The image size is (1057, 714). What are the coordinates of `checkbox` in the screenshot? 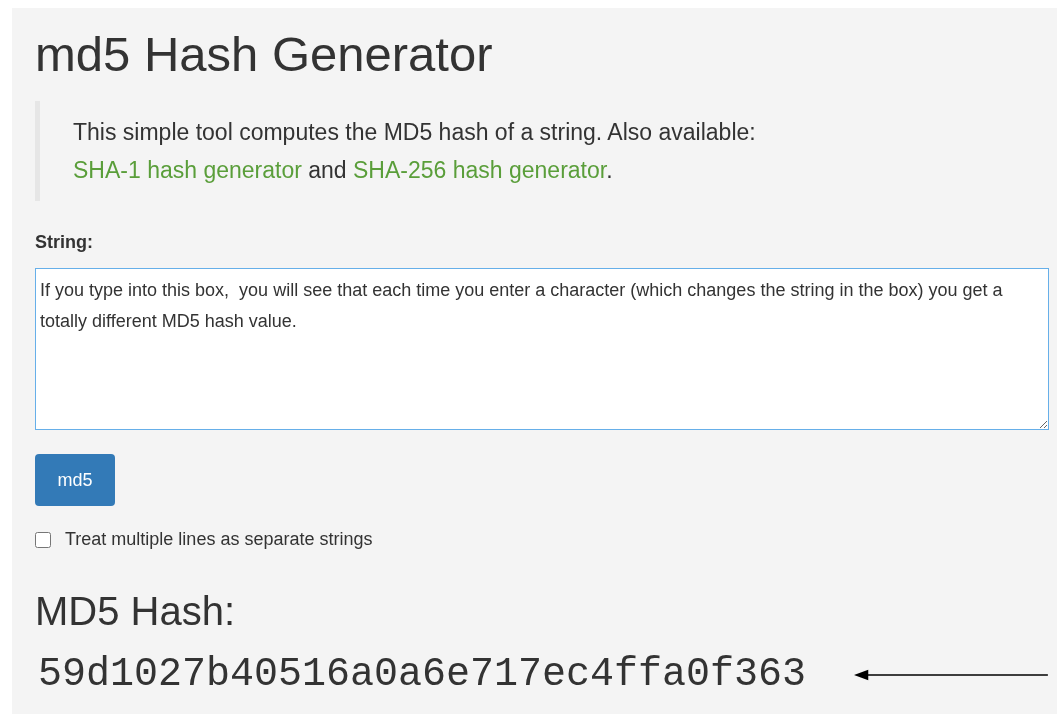 It's located at (43, 539).